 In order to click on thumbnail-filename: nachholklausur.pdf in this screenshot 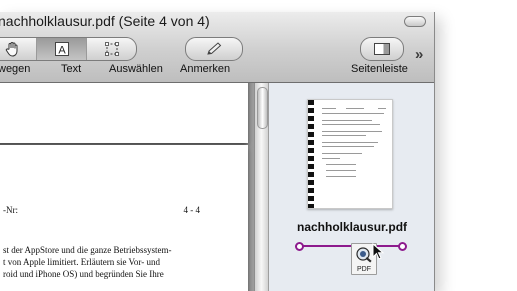, I will do `click(352, 227)`.